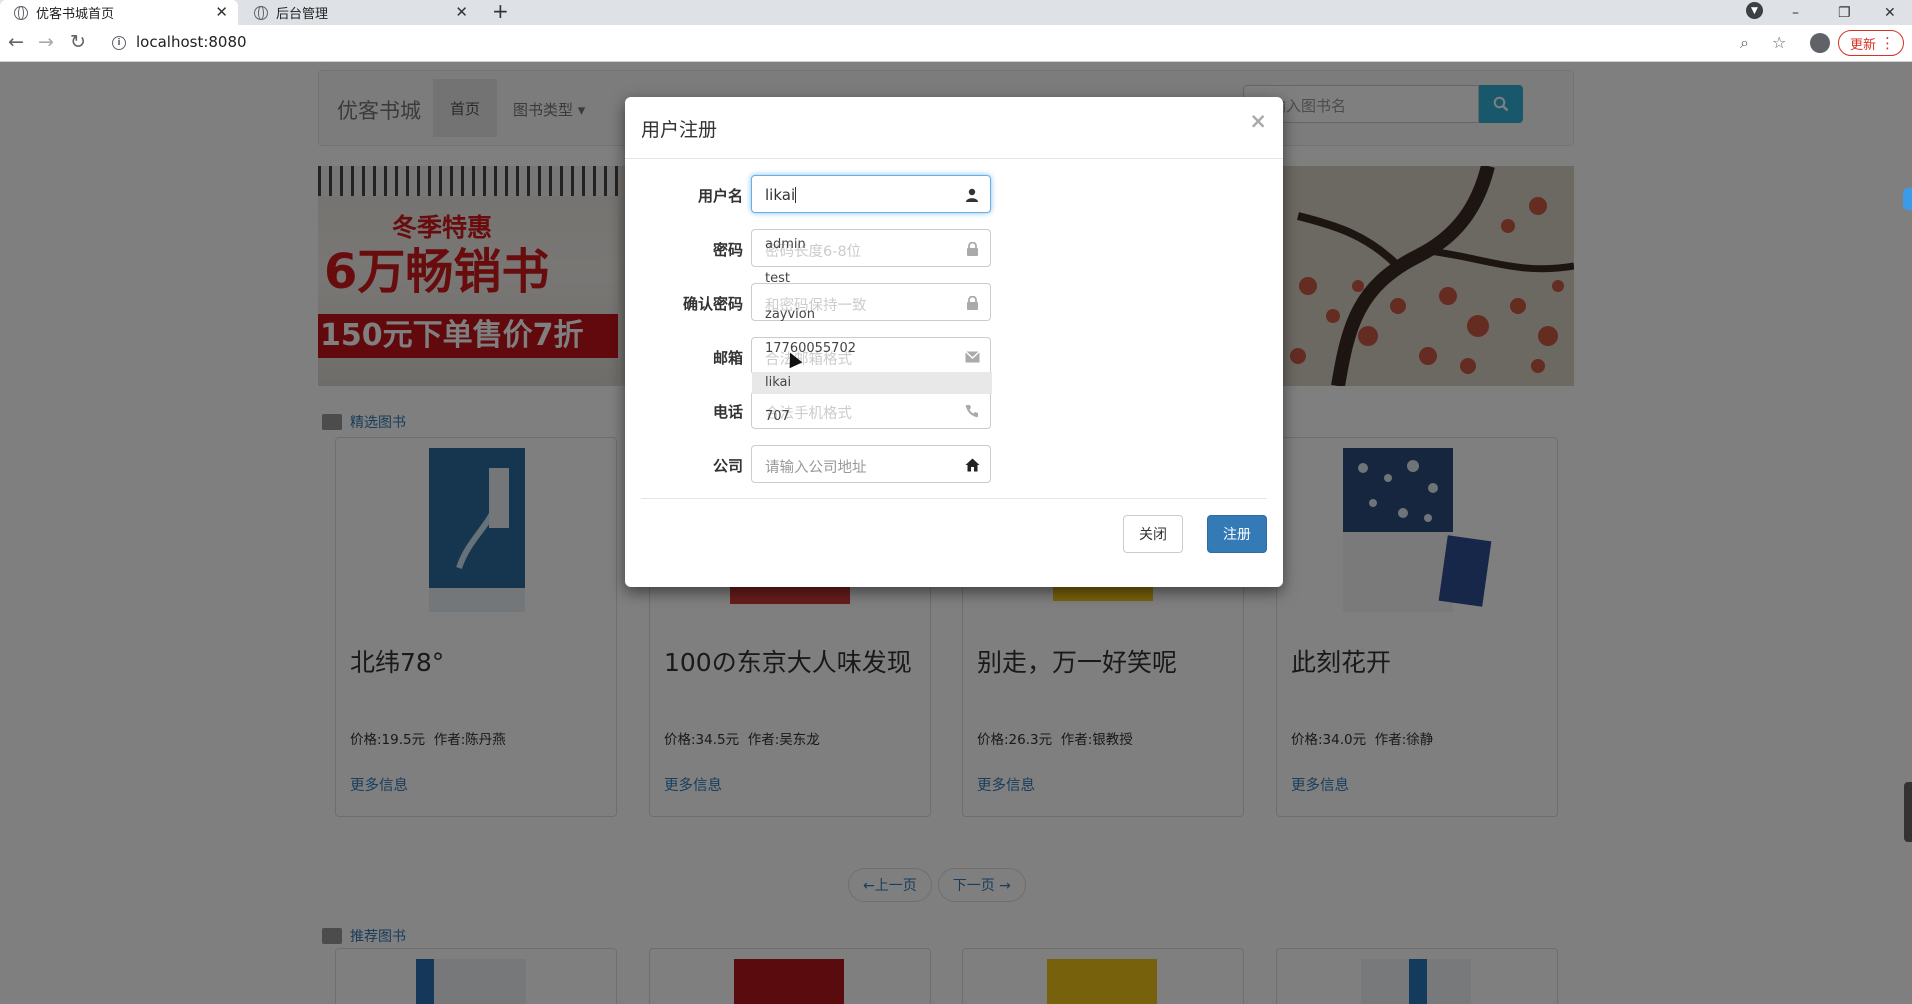 The width and height of the screenshot is (1912, 1004). What do you see at coordinates (46, 42) in the screenshot?
I see `forward-icon: →` at bounding box center [46, 42].